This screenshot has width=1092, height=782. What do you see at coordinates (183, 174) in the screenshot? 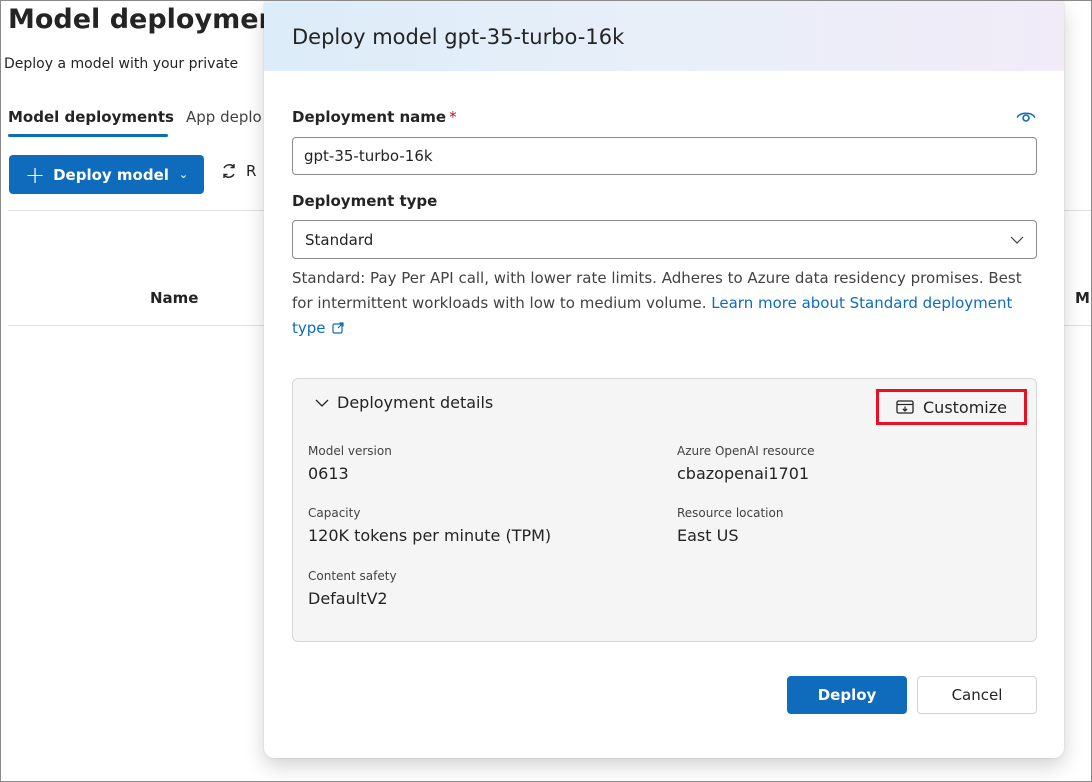
I see `chevron-down-icon: ⌄` at bounding box center [183, 174].